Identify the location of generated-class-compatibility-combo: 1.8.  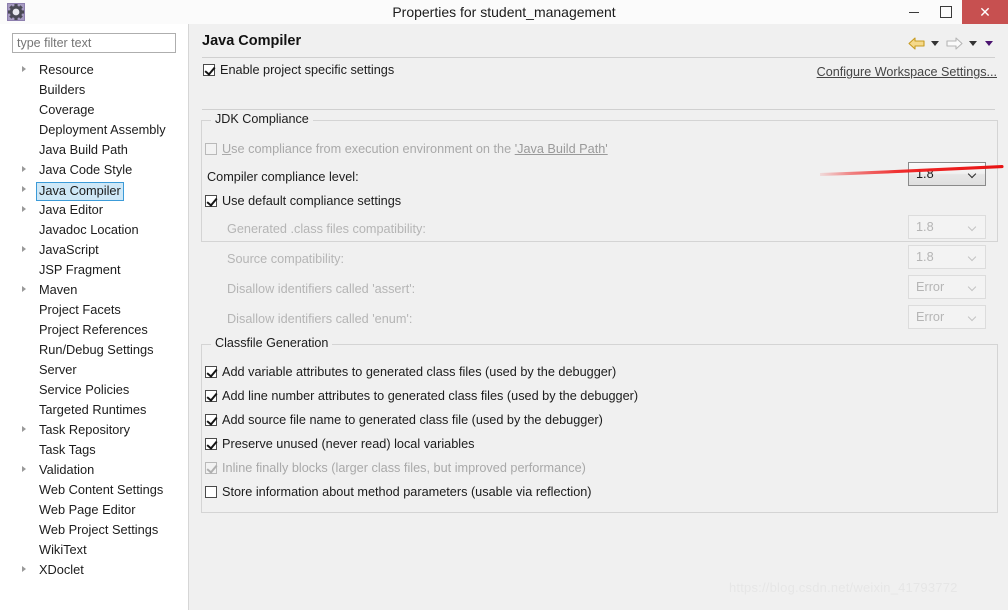
(947, 227).